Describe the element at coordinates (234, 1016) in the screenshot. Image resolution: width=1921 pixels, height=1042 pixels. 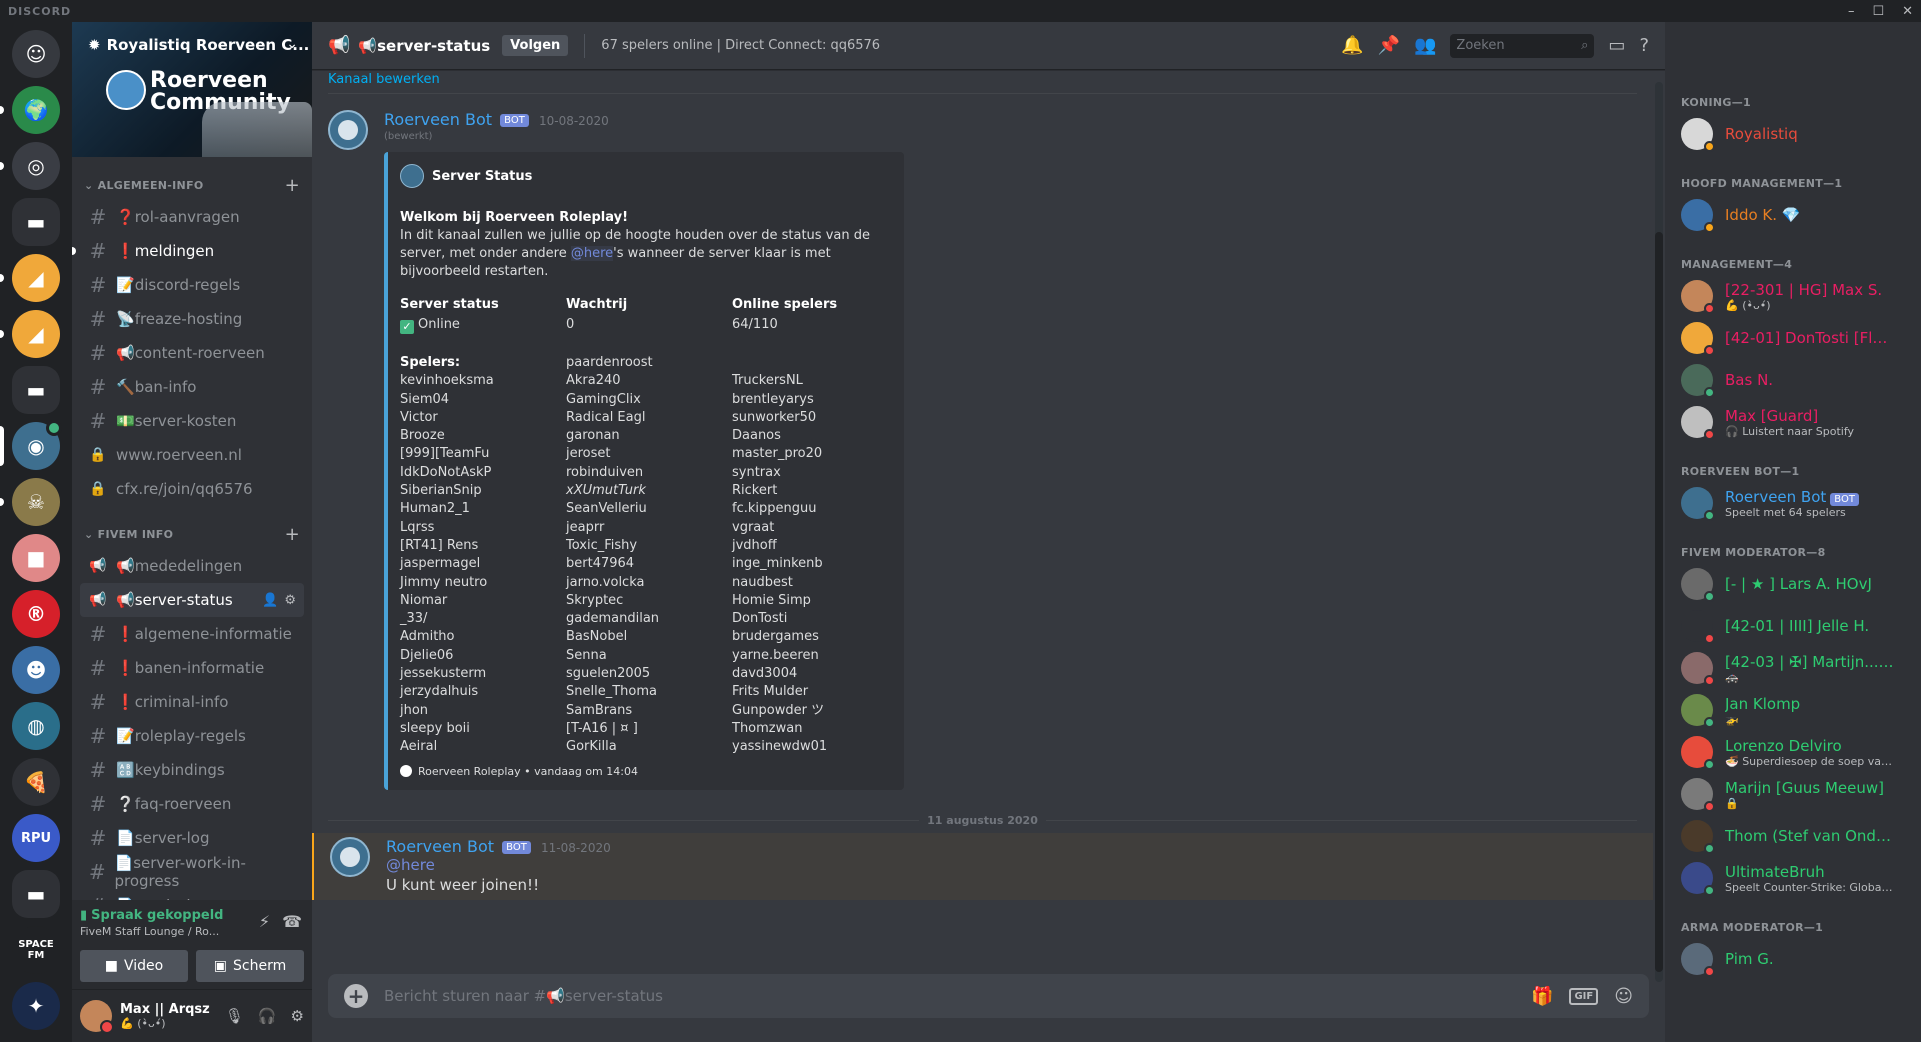
I see `microphone-icon: 🎙` at that location.